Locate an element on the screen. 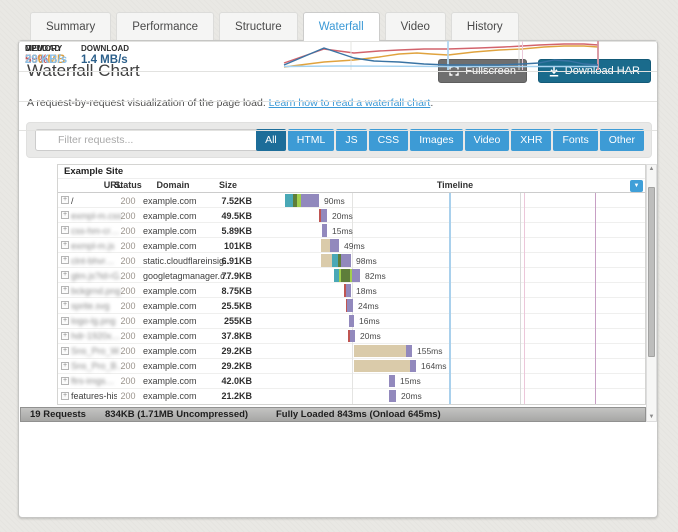 The width and height of the screenshot is (678, 532). timeline-options-dropdown: ▼ is located at coordinates (636, 186).